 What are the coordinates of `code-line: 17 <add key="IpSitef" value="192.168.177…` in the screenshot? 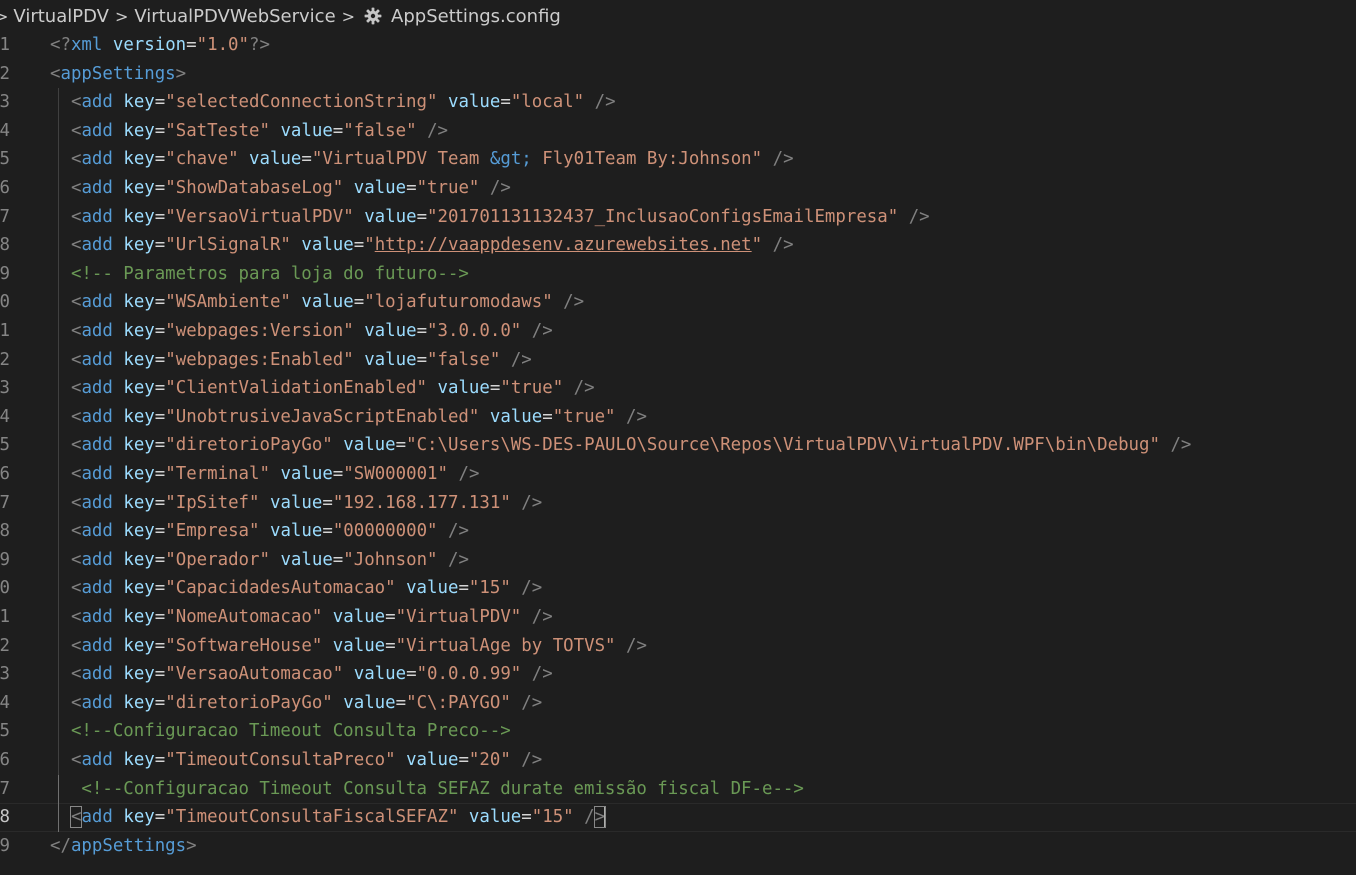 It's located at (678, 503).